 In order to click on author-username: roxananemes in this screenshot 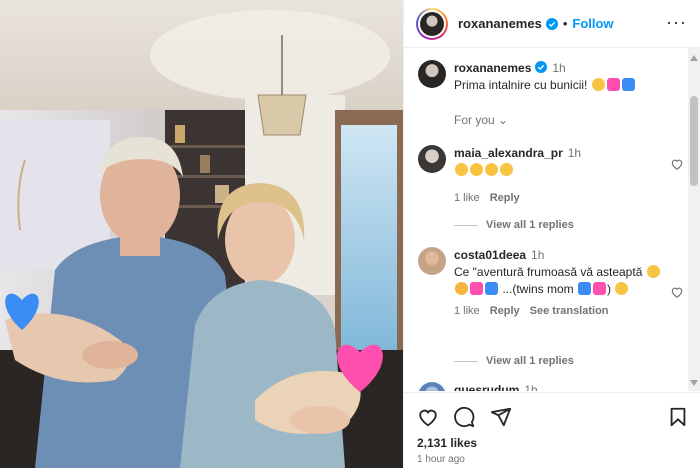, I will do `click(500, 23)`.